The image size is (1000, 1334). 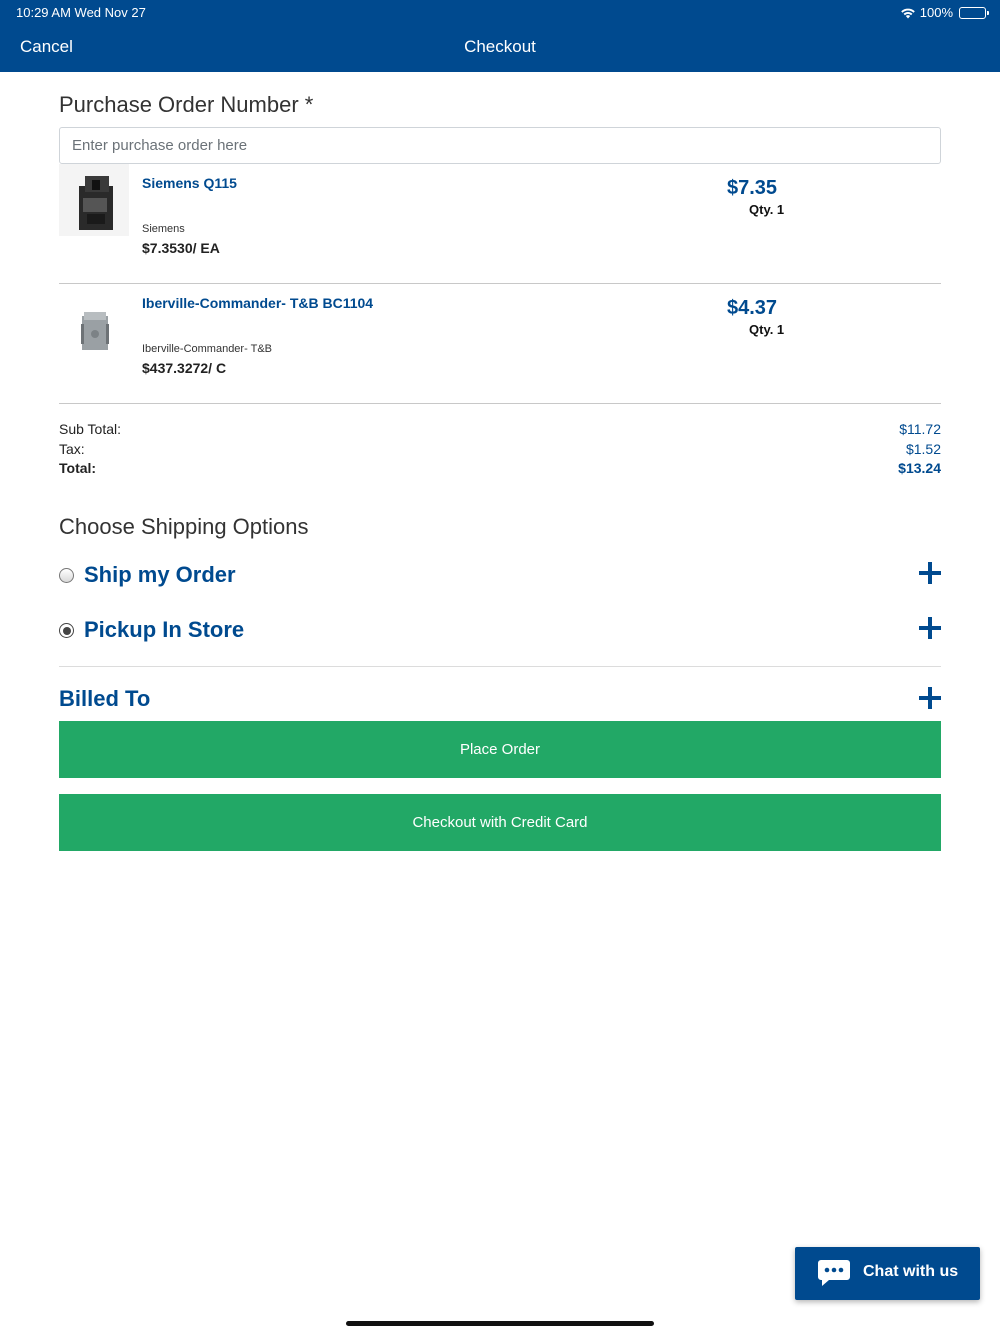 What do you see at coordinates (500, 36) in the screenshot?
I see `nav-bar: 10:29 AM Wed Nov 27 100% Cancel Checkout` at bounding box center [500, 36].